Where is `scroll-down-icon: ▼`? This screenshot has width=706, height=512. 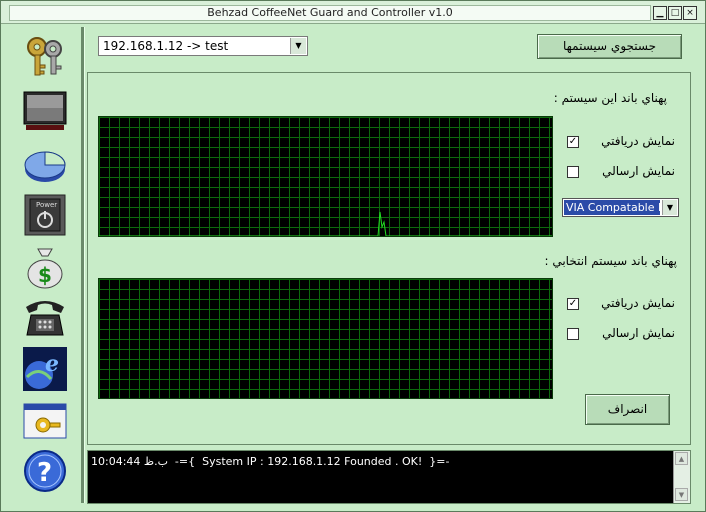
scroll-down-icon: ▼ is located at coordinates (681, 494).